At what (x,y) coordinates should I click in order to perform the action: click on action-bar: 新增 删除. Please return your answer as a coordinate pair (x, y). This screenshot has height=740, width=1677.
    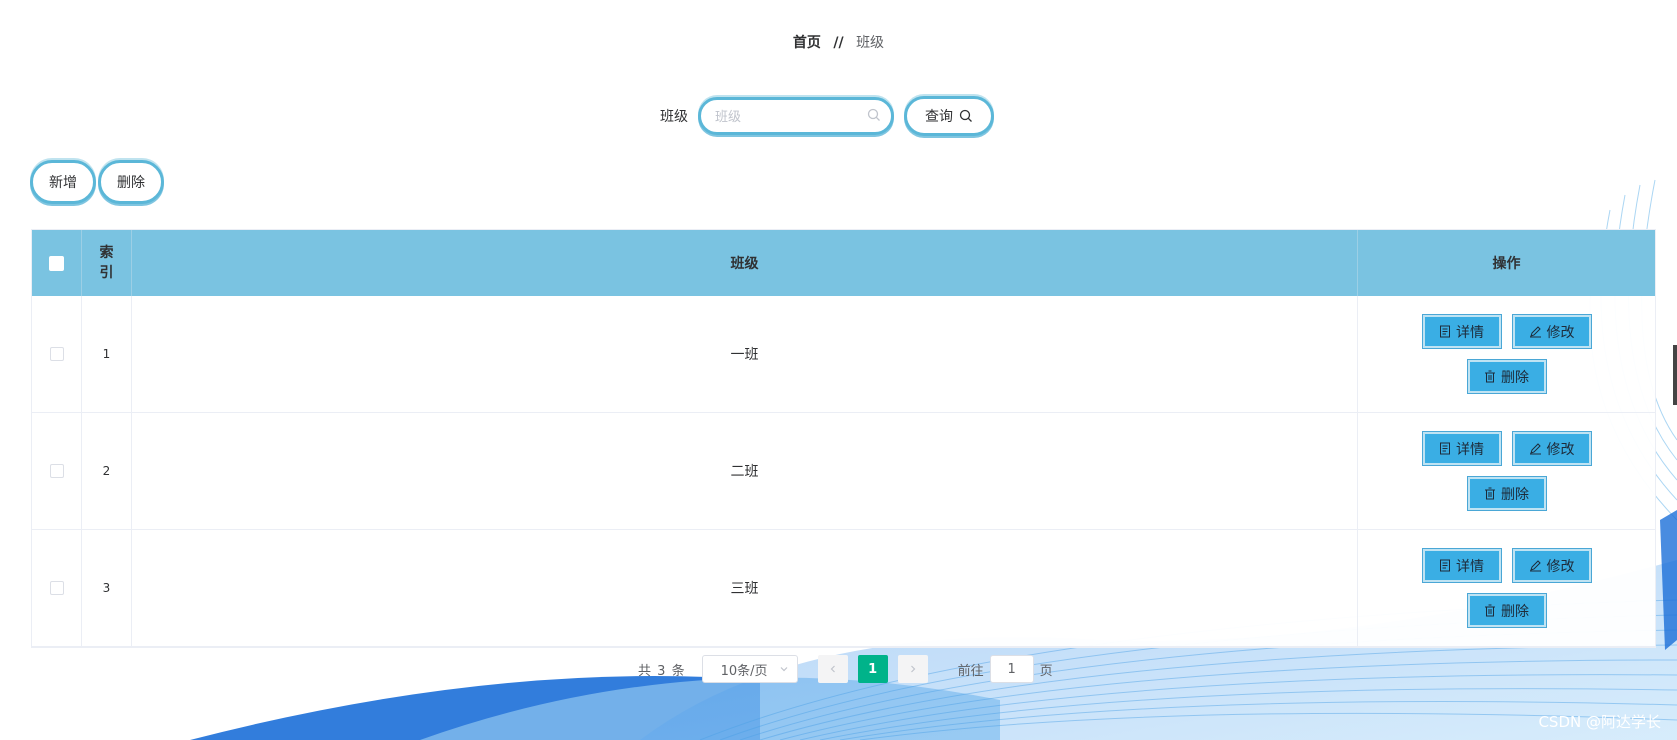
    Looking at the image, I should click on (98, 182).